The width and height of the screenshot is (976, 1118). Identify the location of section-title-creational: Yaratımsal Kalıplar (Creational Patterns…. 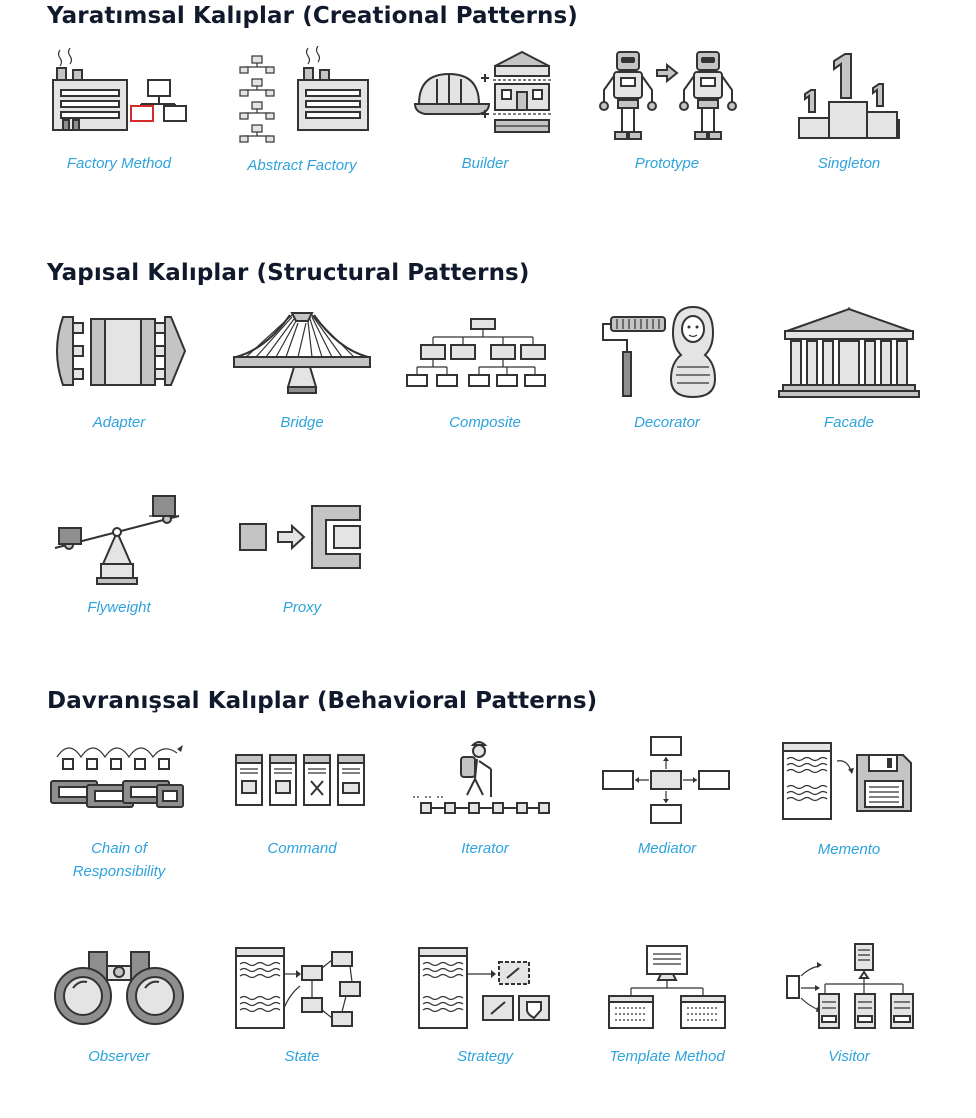
(312, 16).